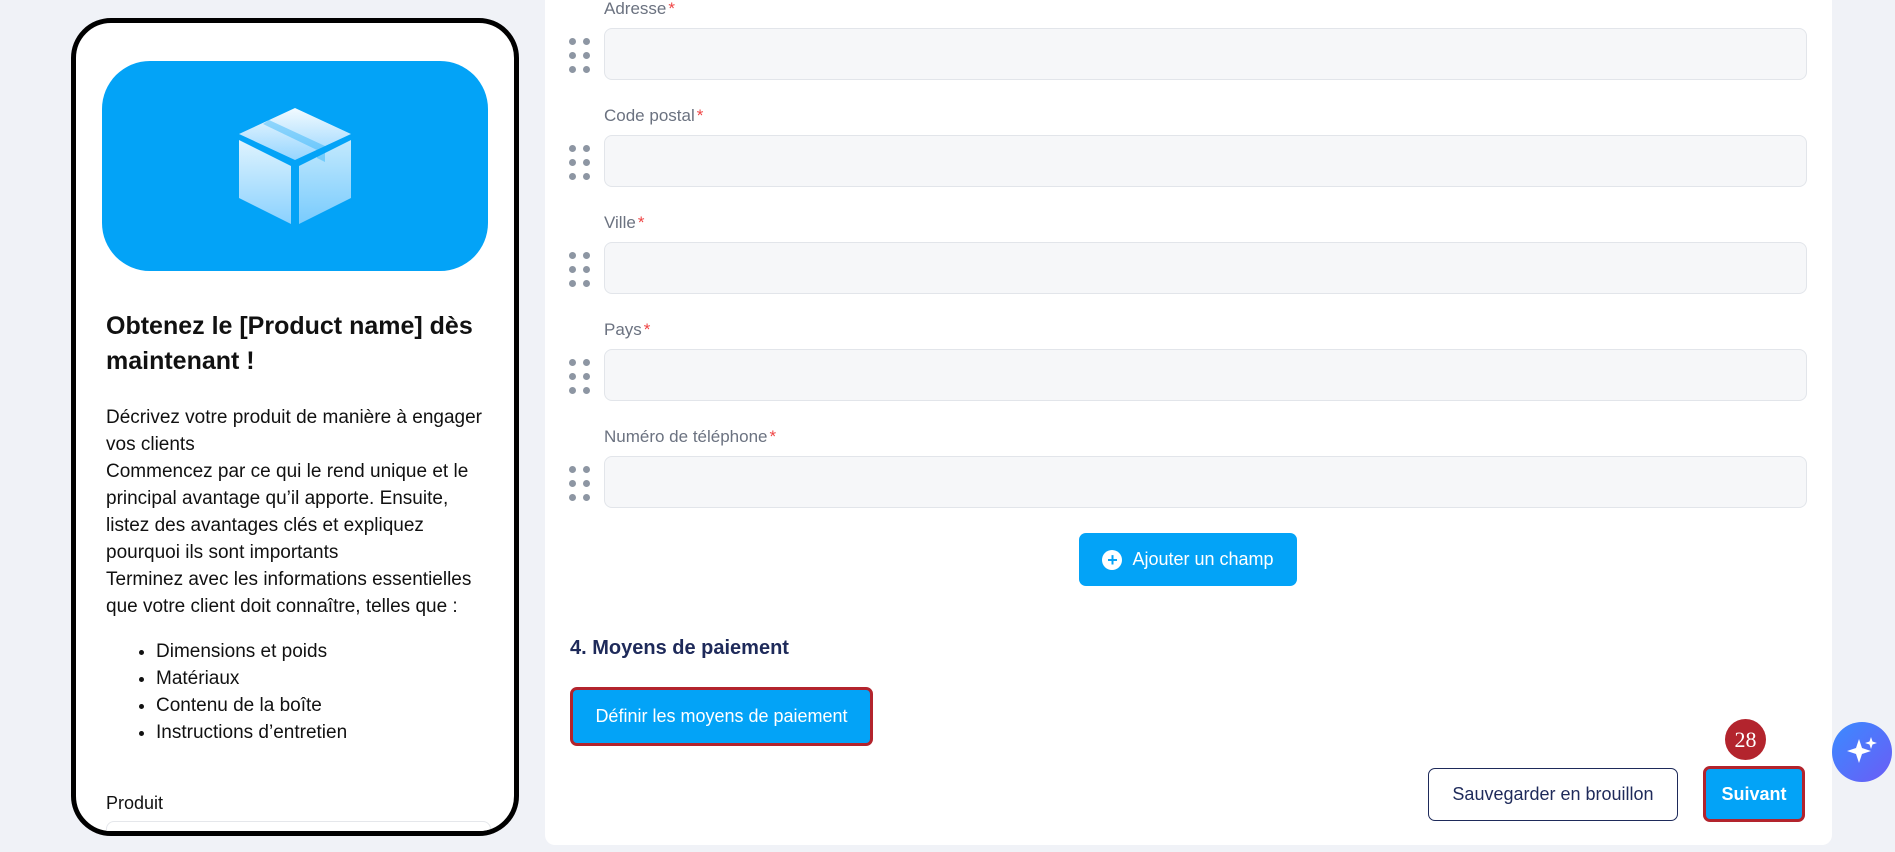 This screenshot has width=1895, height=852. Describe the element at coordinates (298, 826) in the screenshot. I see `product-select` at that location.